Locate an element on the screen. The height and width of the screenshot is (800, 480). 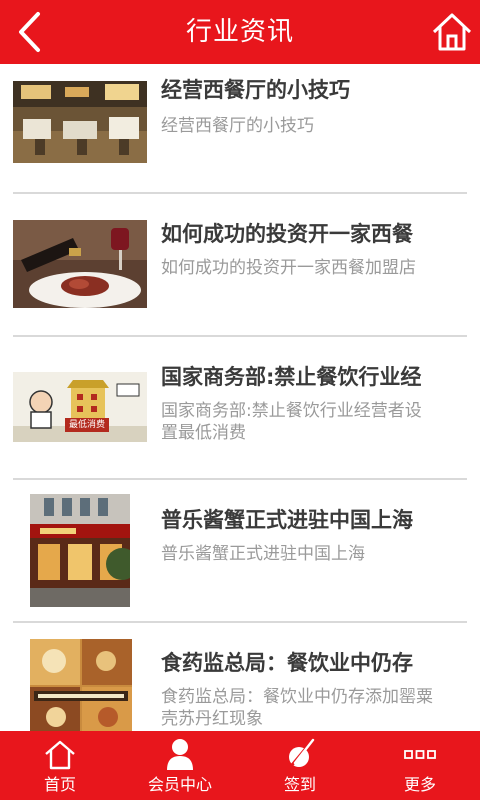
news-item: 食药监总局：餐饮业中仍存 食药监总局：餐饮业中仍存添加罂粟壳苏丹红现象 is located at coordinates (240, 677).